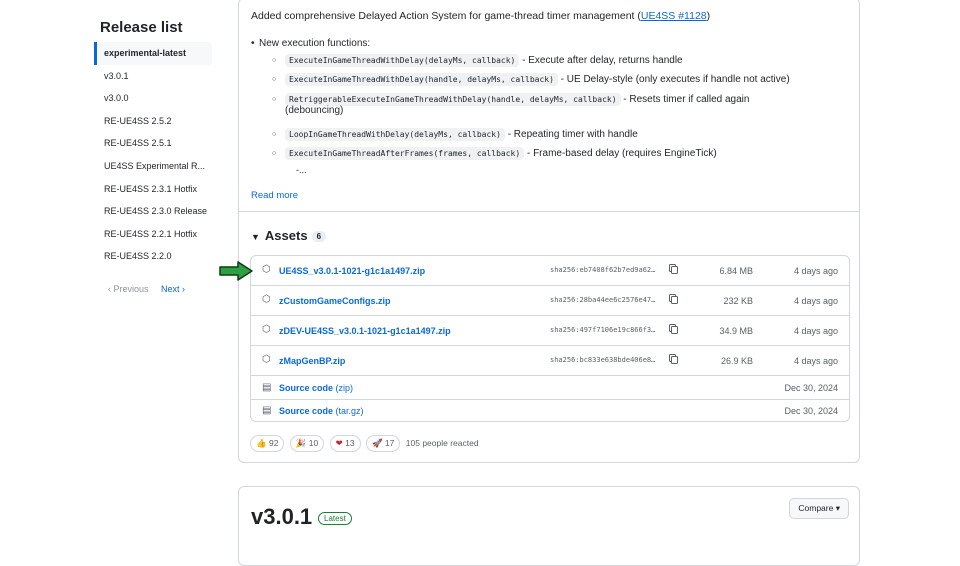 Image resolution: width=960 pixels, height=566 pixels. Describe the element at coordinates (736, 361) in the screenshot. I see `asset-size: 26.9 KB` at that location.